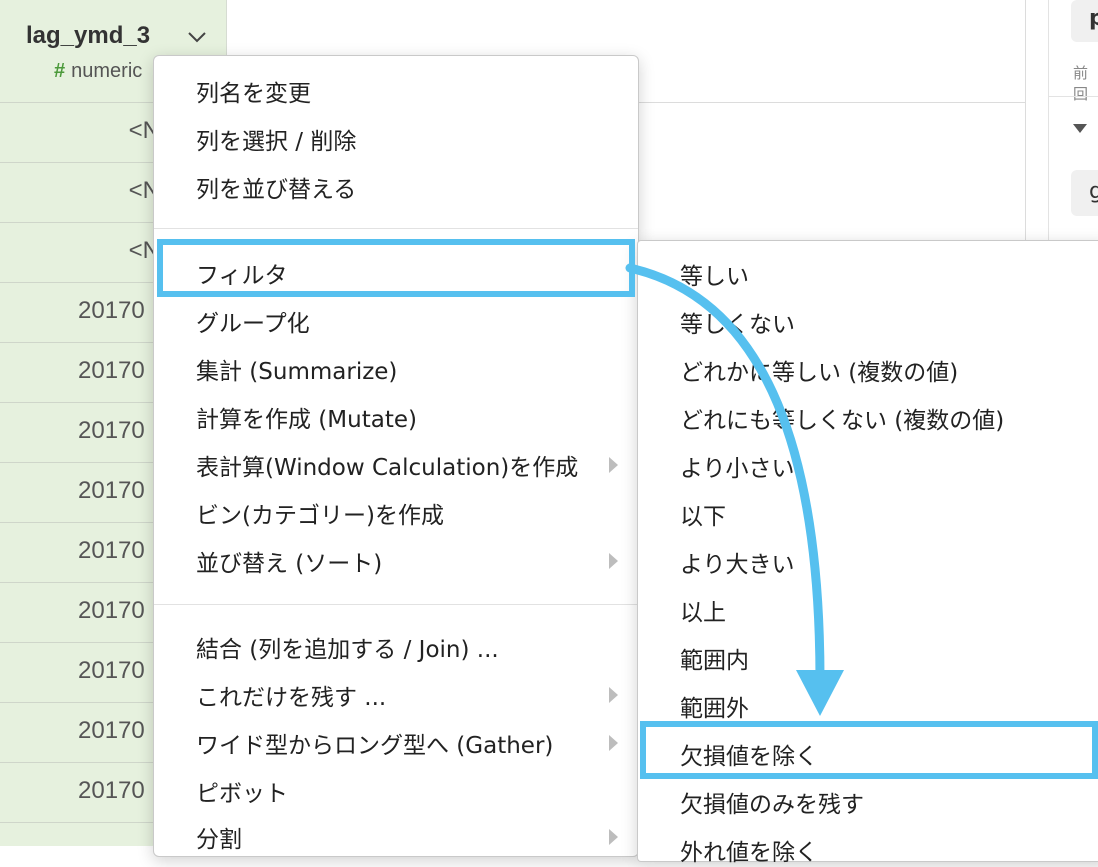 Image resolution: width=1098 pixels, height=867 pixels. What do you see at coordinates (869, 750) in the screenshot?
I see `highlight-remove-na-box` at bounding box center [869, 750].